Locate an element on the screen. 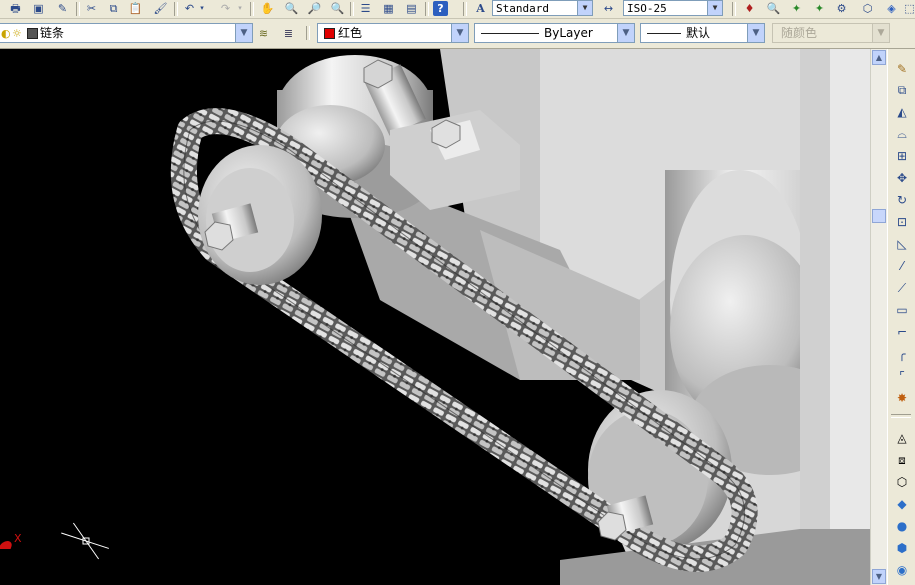  scroll-down-button: ▼ is located at coordinates (879, 576).